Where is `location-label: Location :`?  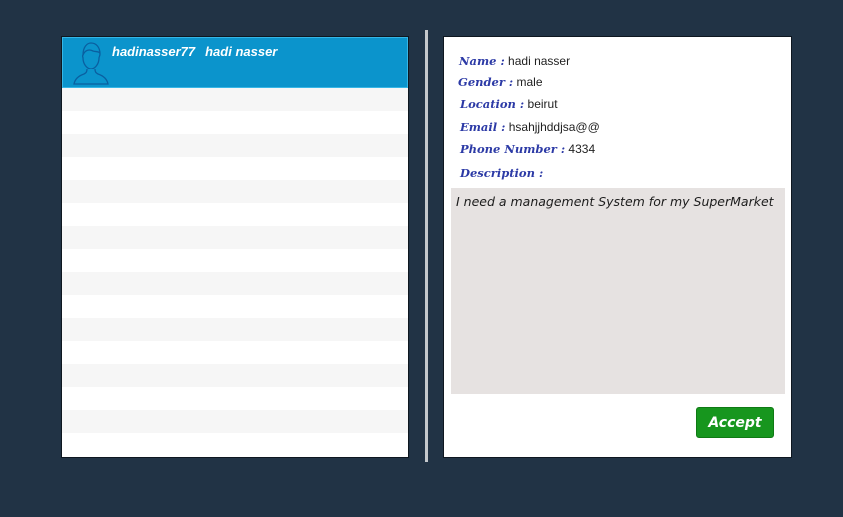 location-label: Location : is located at coordinates (492, 104).